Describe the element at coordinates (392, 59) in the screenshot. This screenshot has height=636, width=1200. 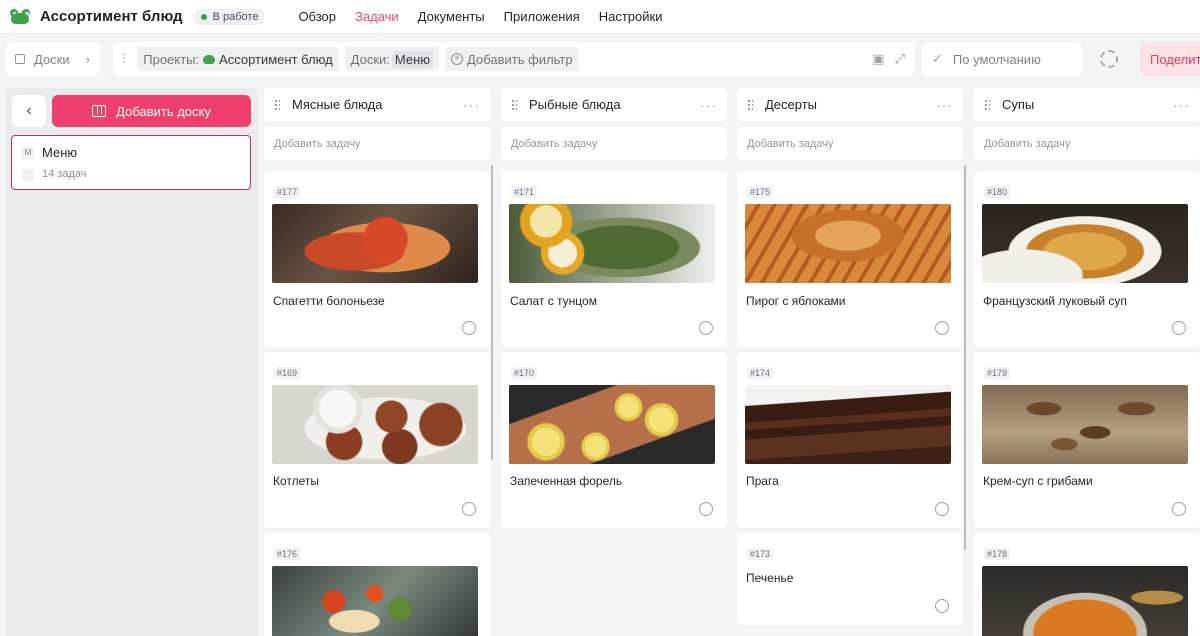
I see `boards-filter-chip: Доски: Меню` at that location.